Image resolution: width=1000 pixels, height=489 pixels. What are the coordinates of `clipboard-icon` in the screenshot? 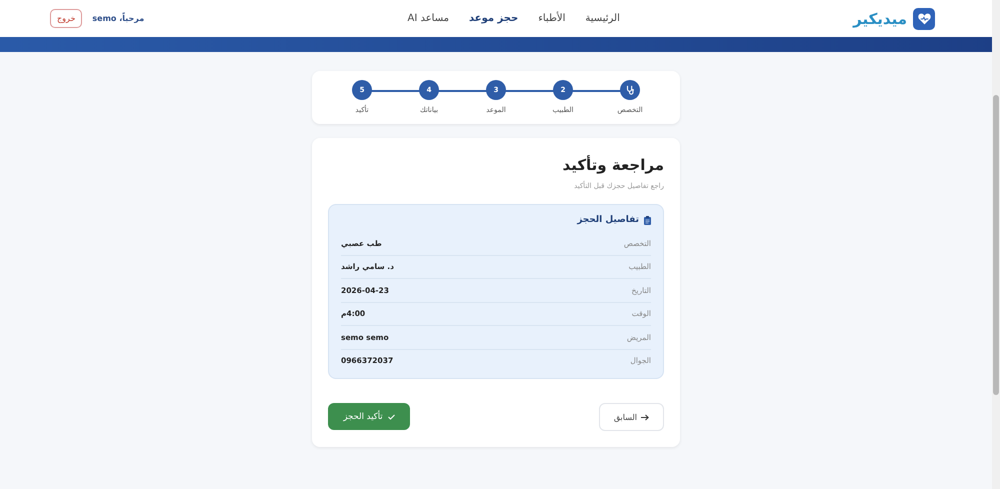 It's located at (647, 220).